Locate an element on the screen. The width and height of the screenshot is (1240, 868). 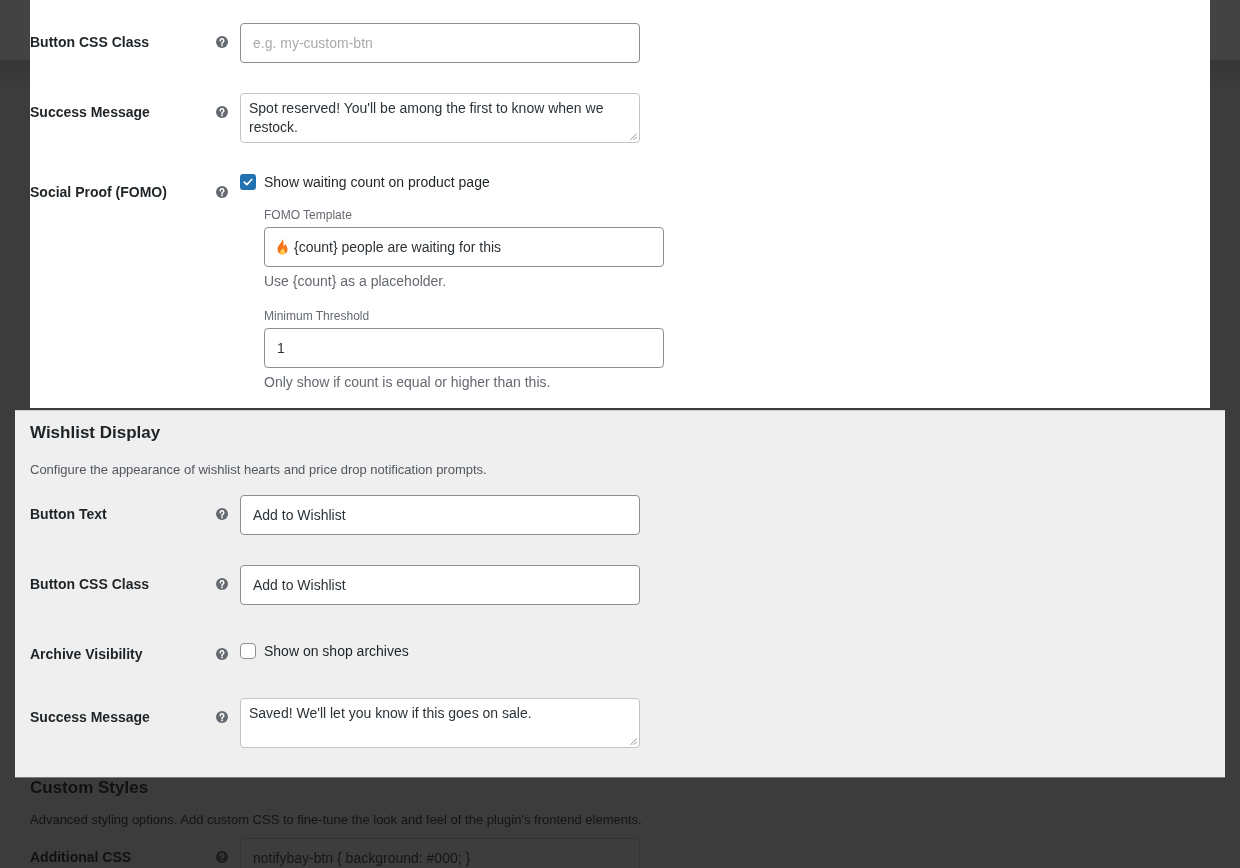
field-label: Minimum Threshold is located at coordinates (317, 316).